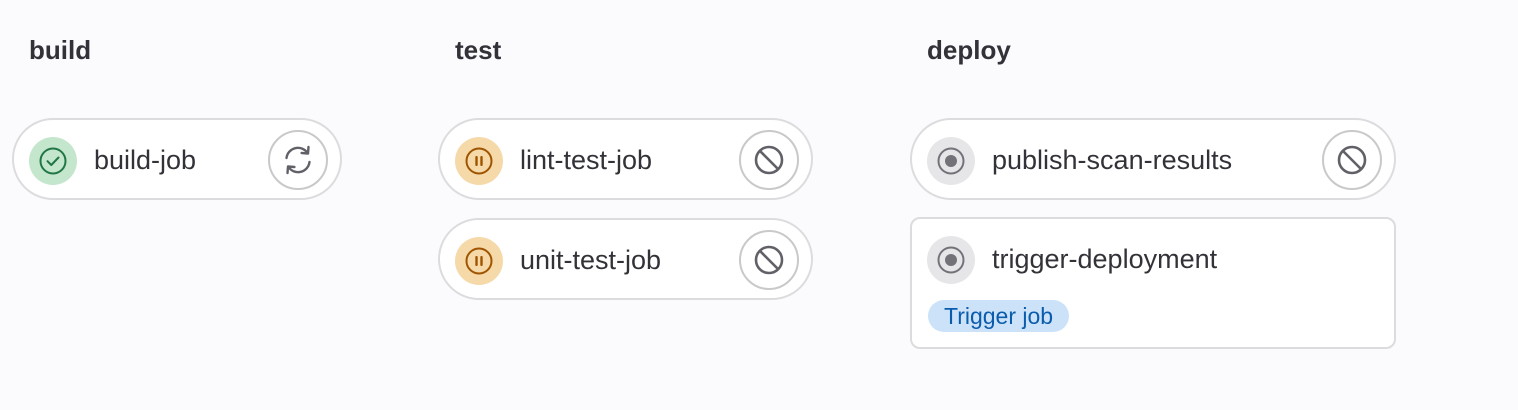  I want to click on job-name: build-job, so click(145, 160).